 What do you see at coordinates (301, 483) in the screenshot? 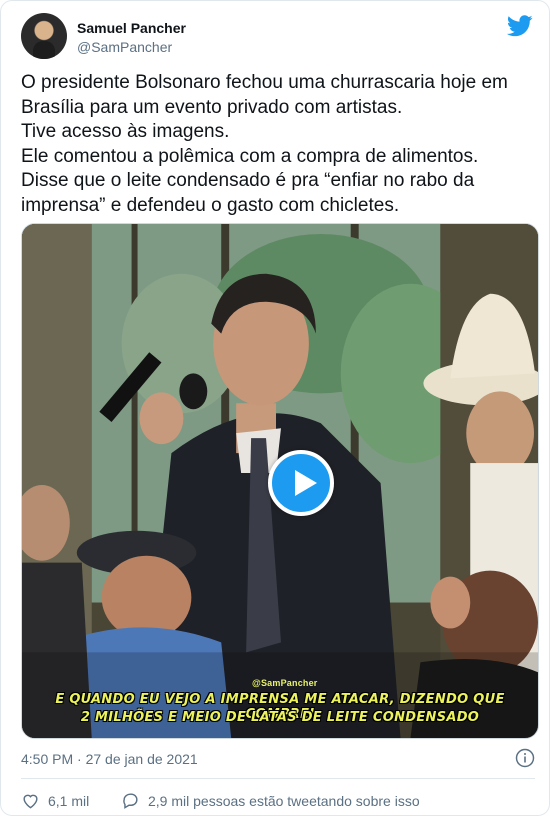
I see `play-button` at bounding box center [301, 483].